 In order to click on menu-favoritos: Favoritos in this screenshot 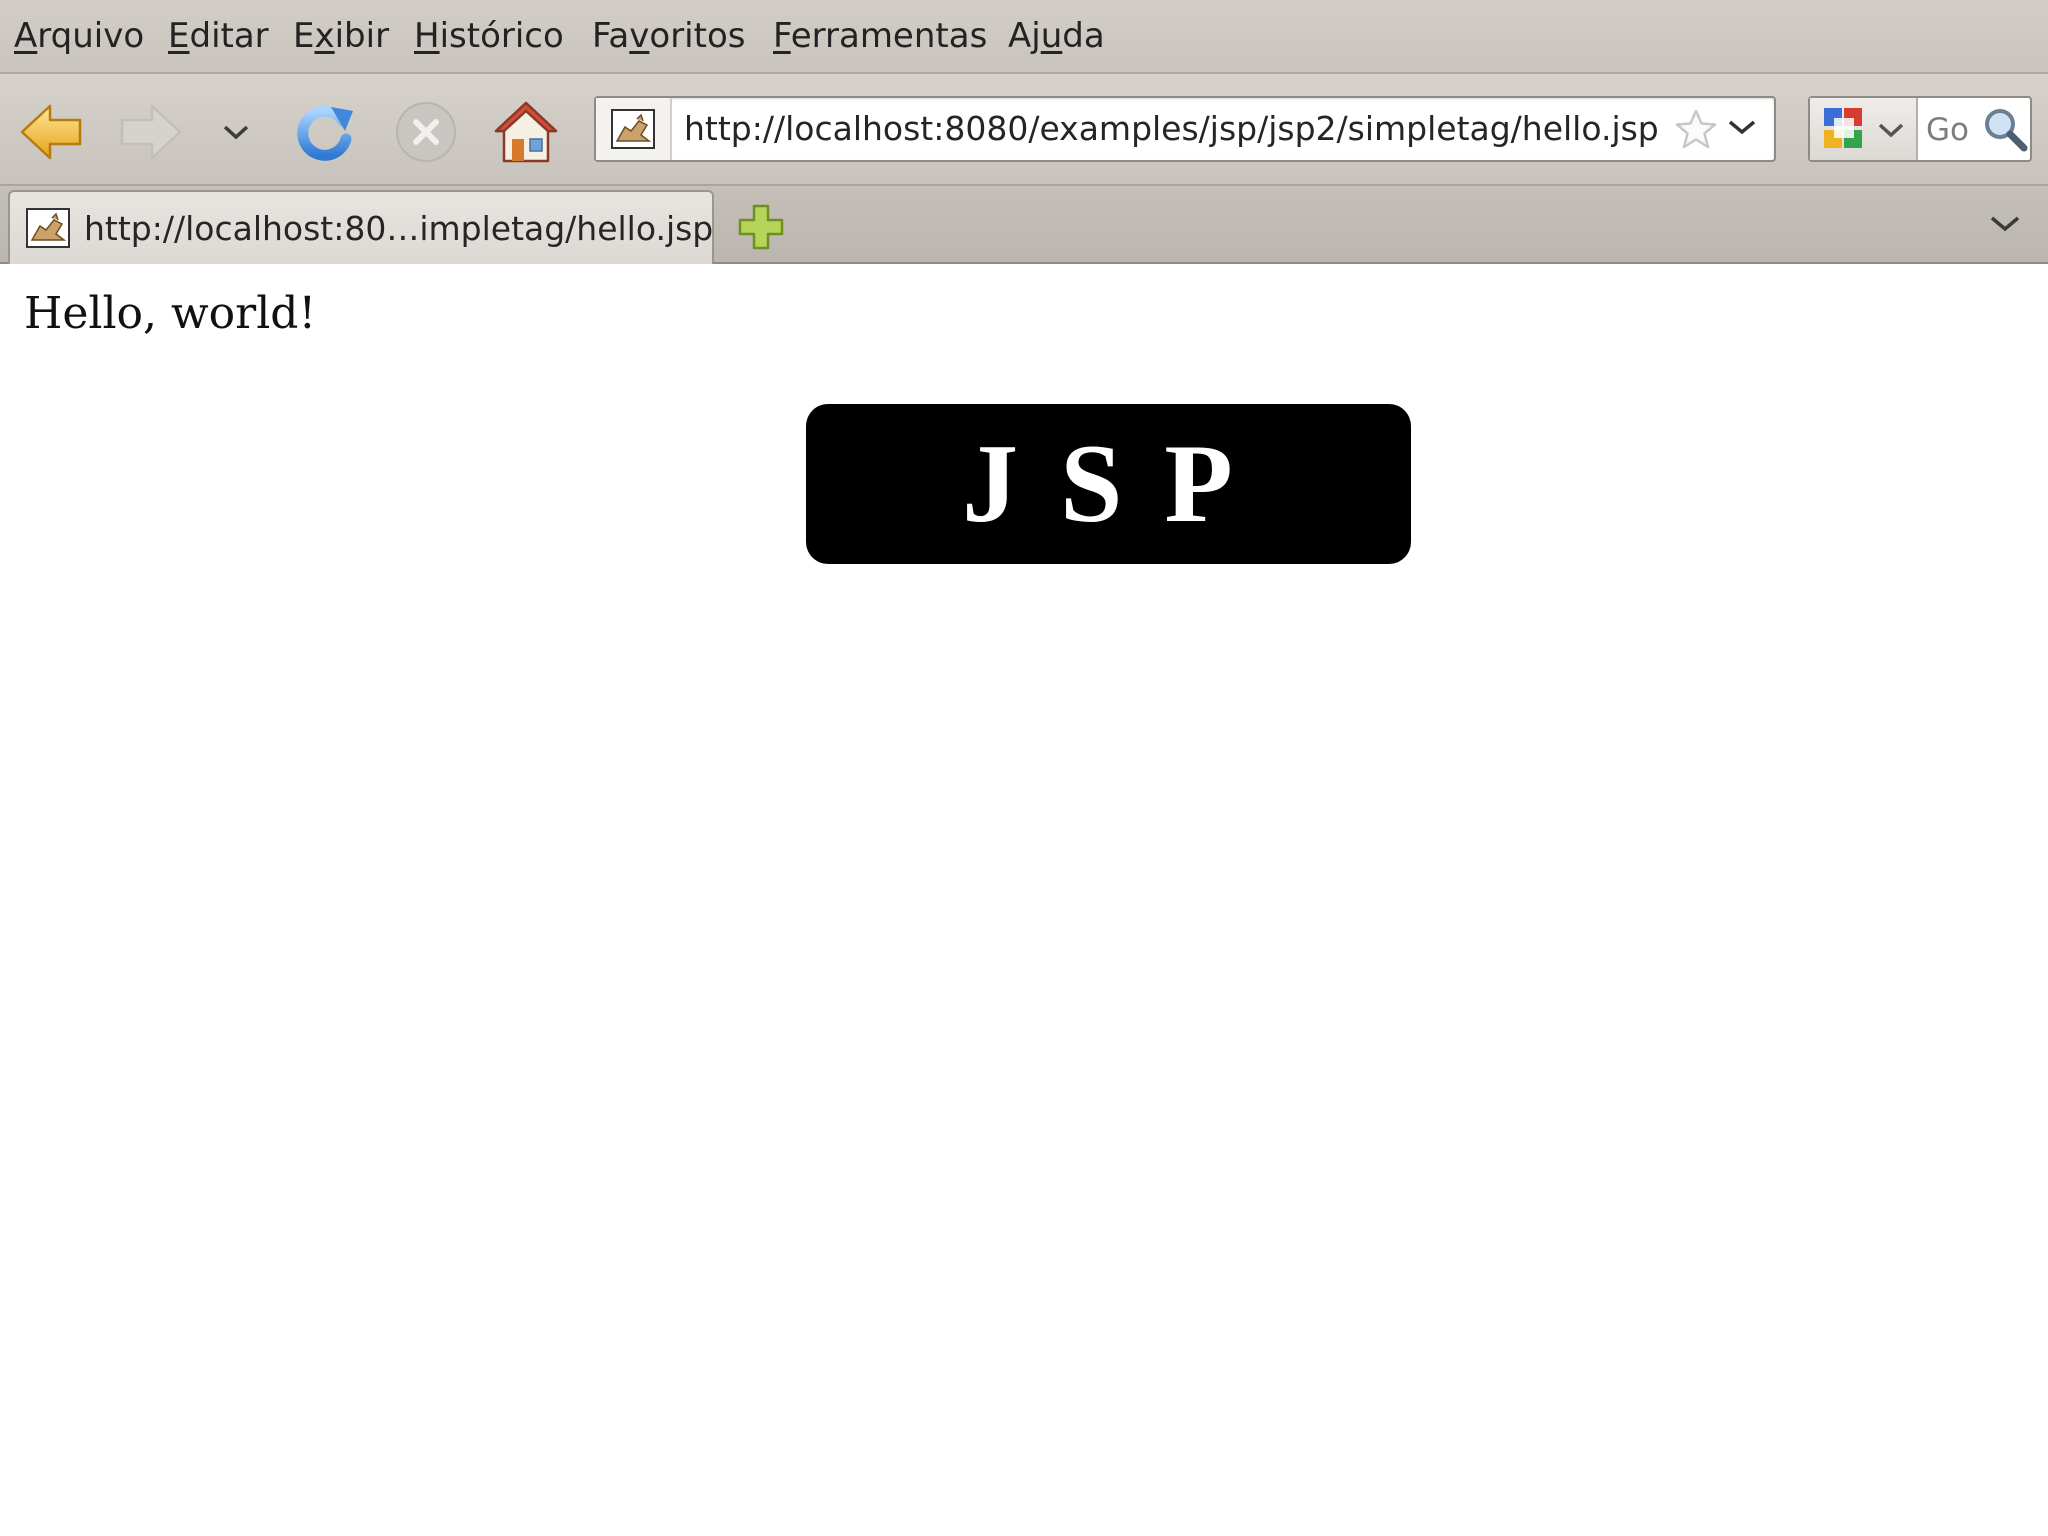, I will do `click(668, 36)`.